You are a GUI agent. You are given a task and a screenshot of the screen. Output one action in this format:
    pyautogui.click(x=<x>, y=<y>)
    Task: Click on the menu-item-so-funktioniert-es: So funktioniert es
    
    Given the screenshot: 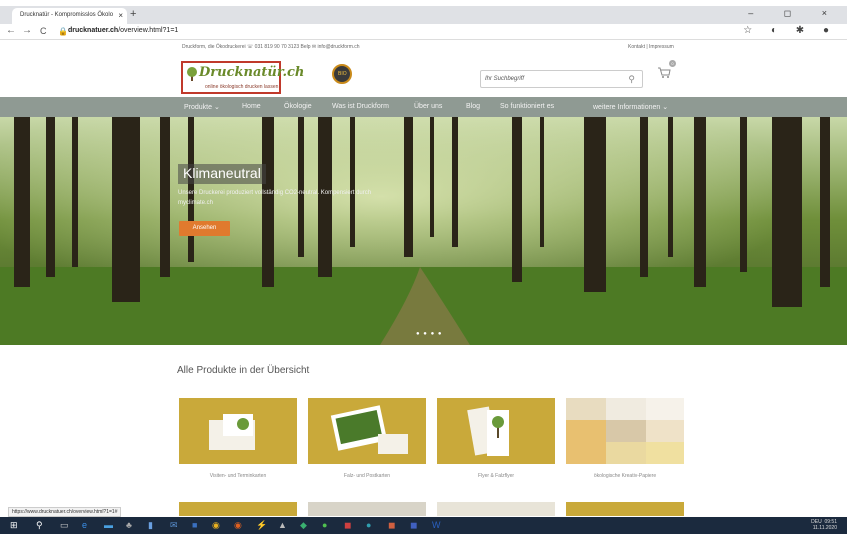 What is the action you would take?
    pyautogui.click(x=527, y=106)
    